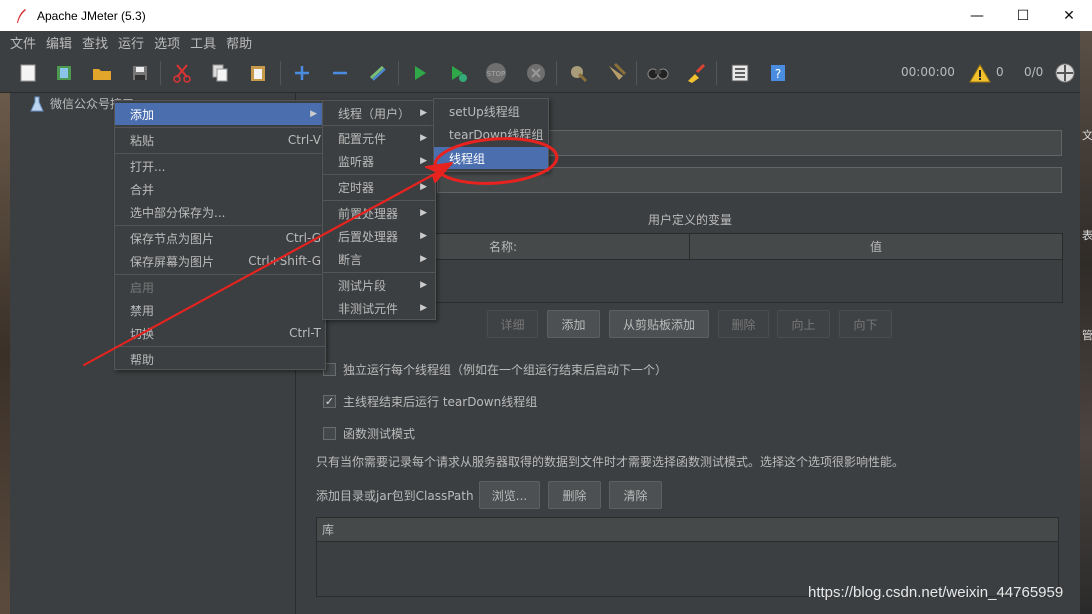  What do you see at coordinates (496, 161) in the screenshot?
I see `annotation-circle` at bounding box center [496, 161].